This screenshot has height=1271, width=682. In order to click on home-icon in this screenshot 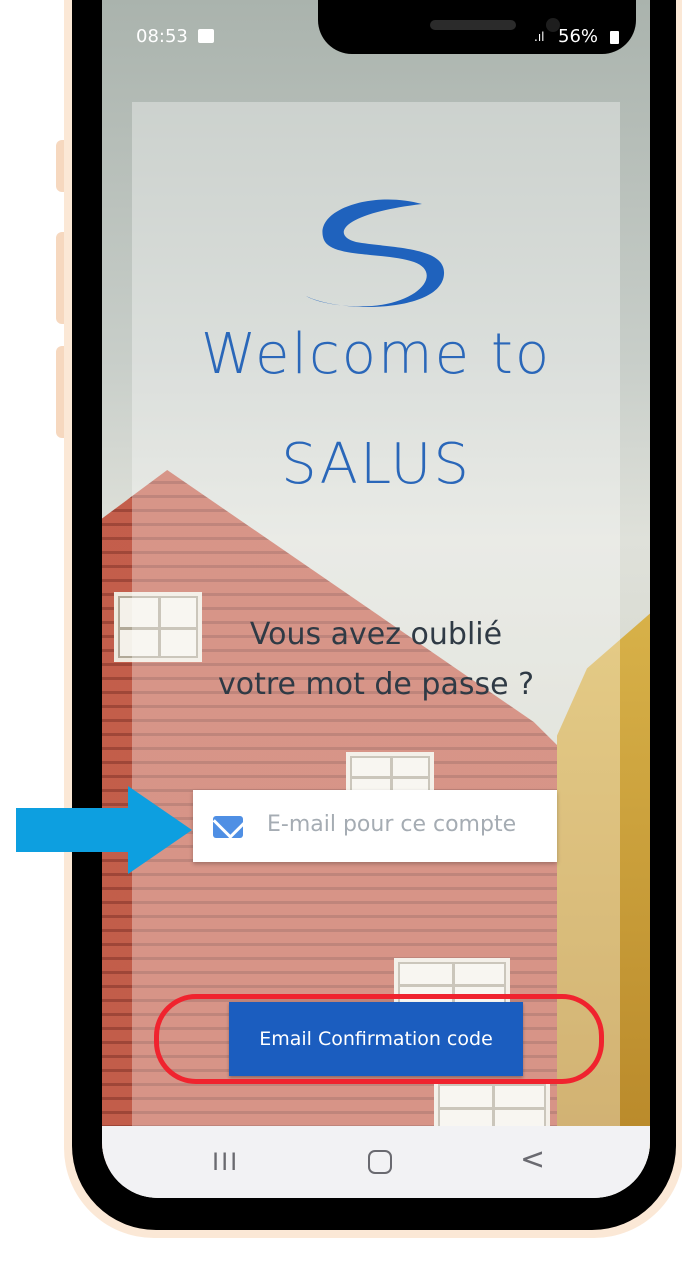, I will do `click(380, 1162)`.